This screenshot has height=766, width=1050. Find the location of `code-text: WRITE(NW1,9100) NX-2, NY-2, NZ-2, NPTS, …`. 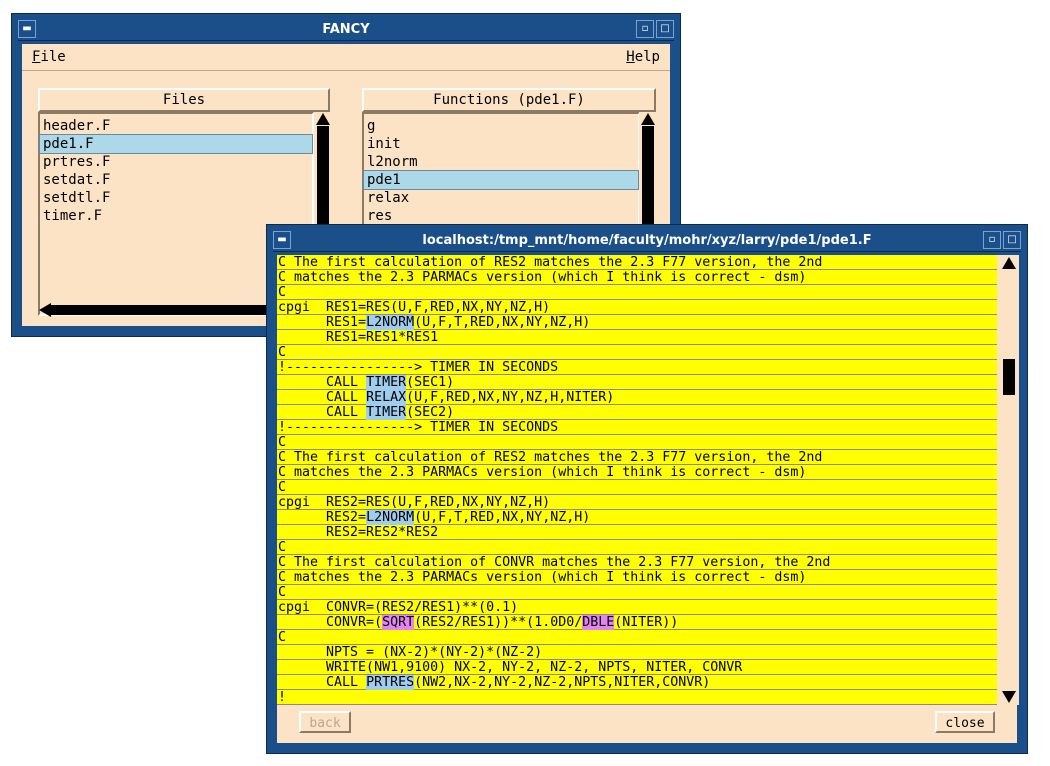

code-text: WRITE(NW1,9100) NX-2, NY-2, NZ-2, NPTS, … is located at coordinates (510, 667).